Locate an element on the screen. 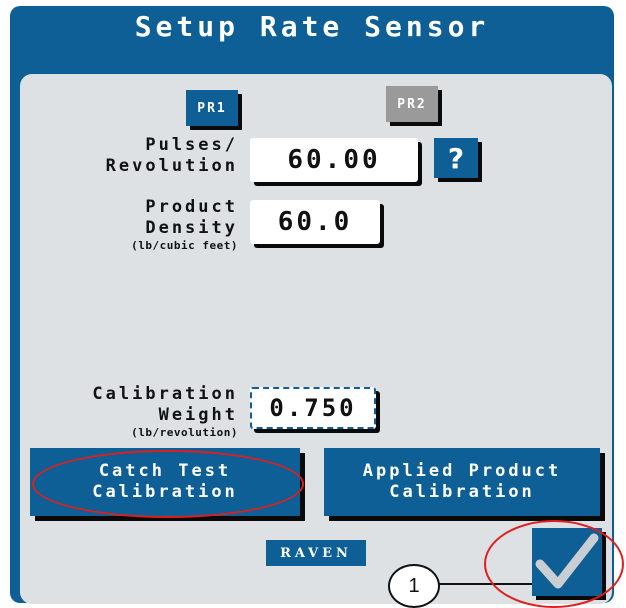  confirm-button is located at coordinates (567, 562).